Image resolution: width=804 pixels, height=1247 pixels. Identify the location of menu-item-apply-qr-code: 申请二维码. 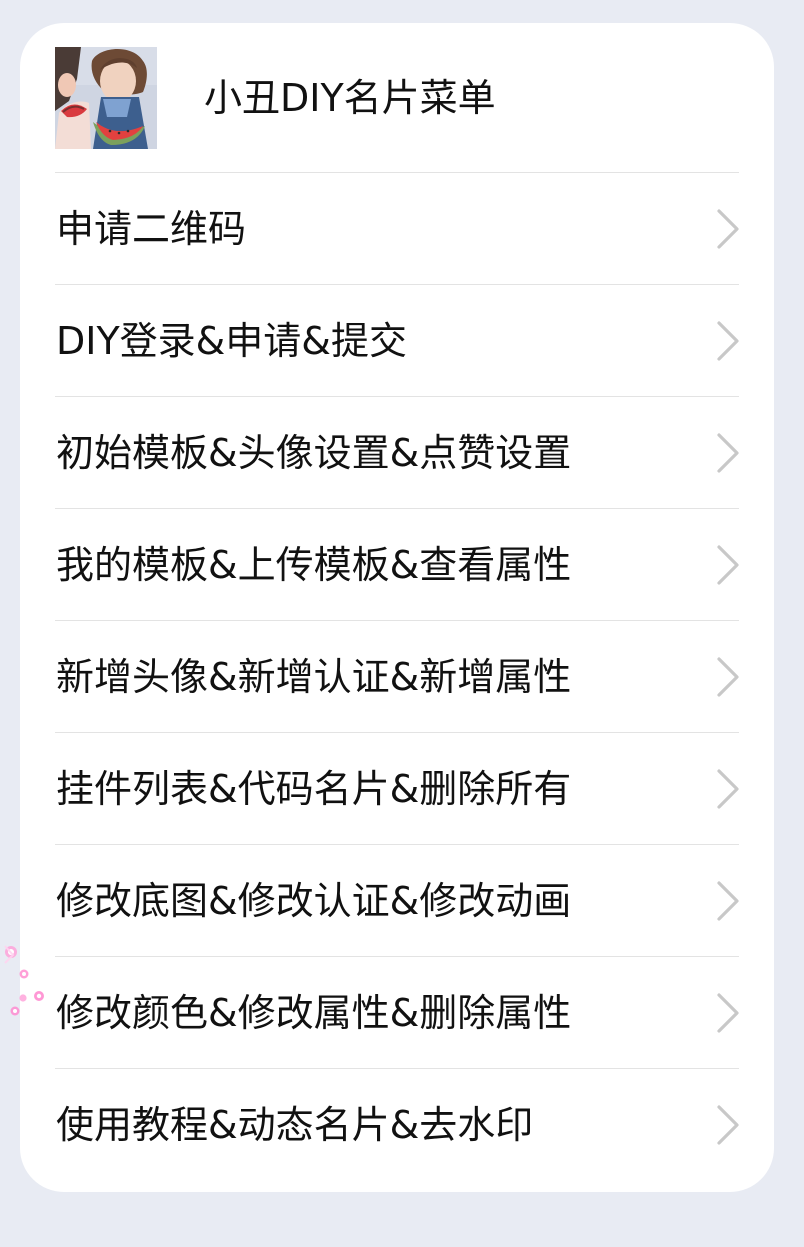
(397, 229).